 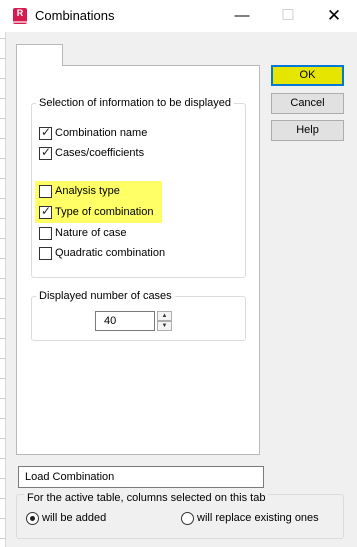 I want to click on tab-display, so click(x=39, y=55).